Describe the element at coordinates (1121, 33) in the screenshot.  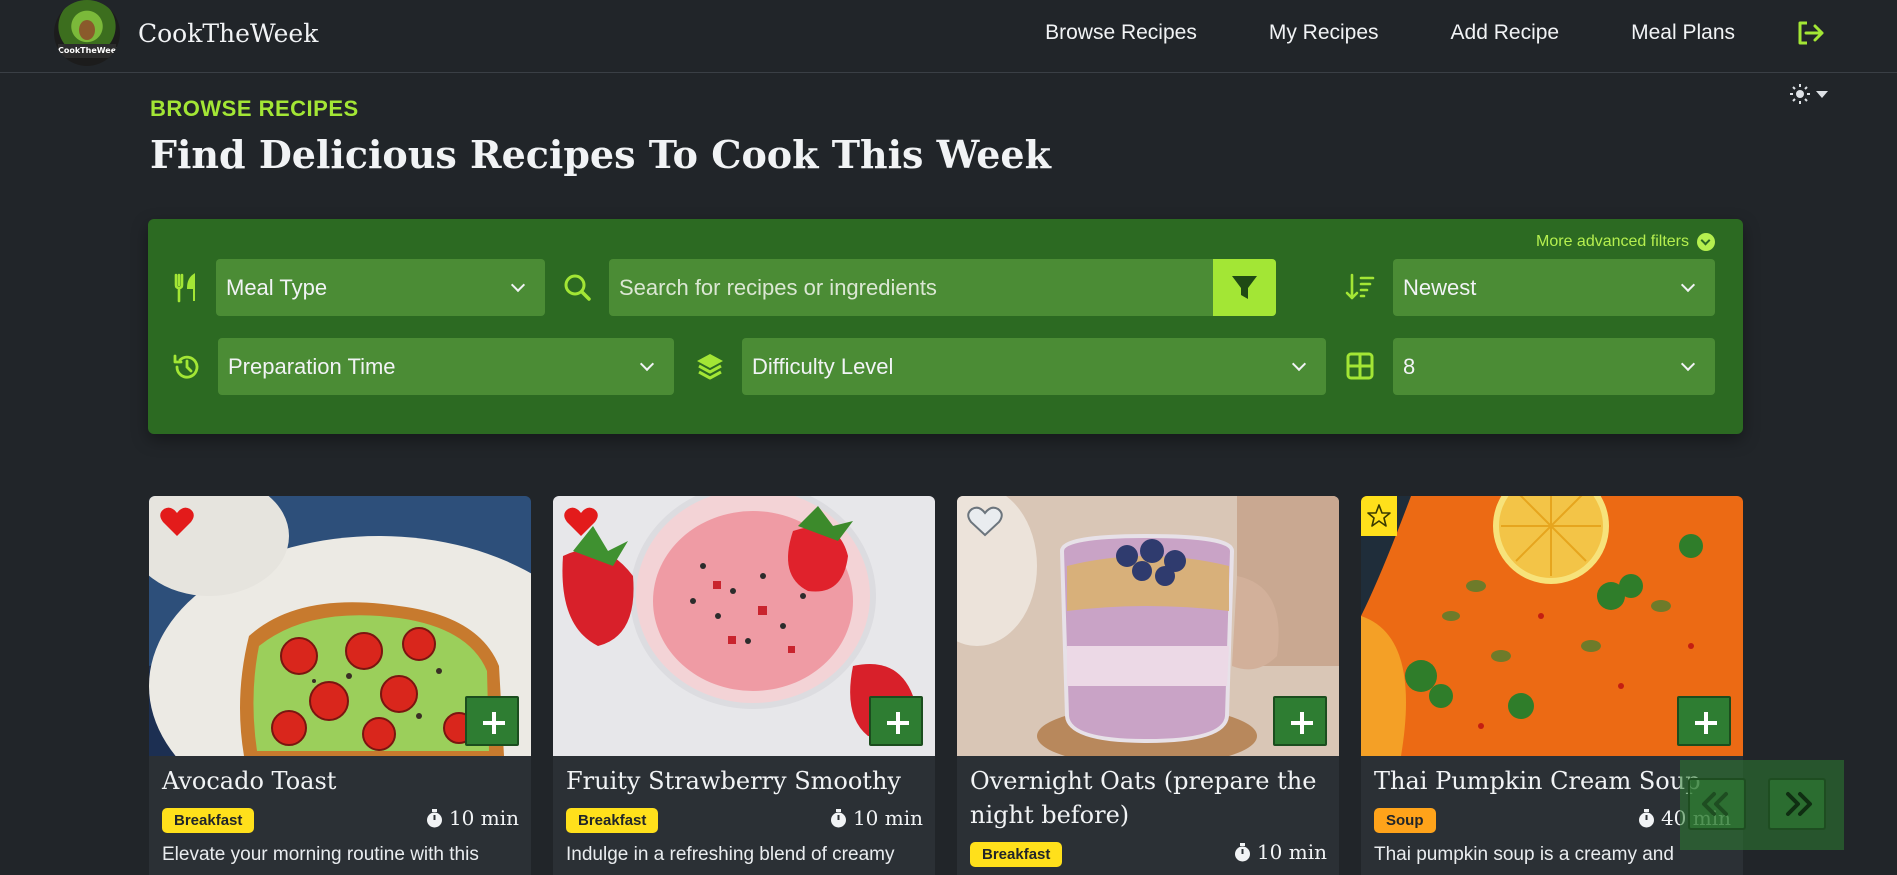
I see `nav-browse-recipes: Browse Recipes` at that location.